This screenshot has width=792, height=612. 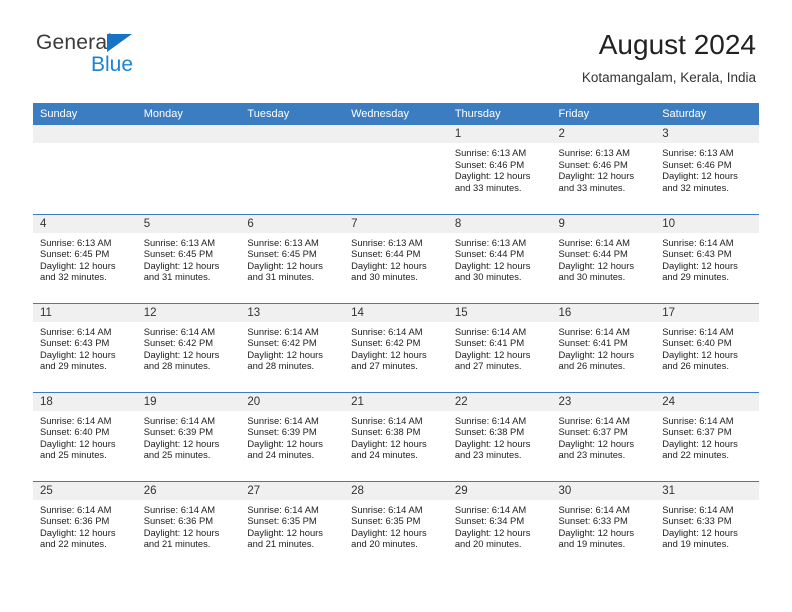 I want to click on weekday-header-sunday: Sunday, so click(x=85, y=114).